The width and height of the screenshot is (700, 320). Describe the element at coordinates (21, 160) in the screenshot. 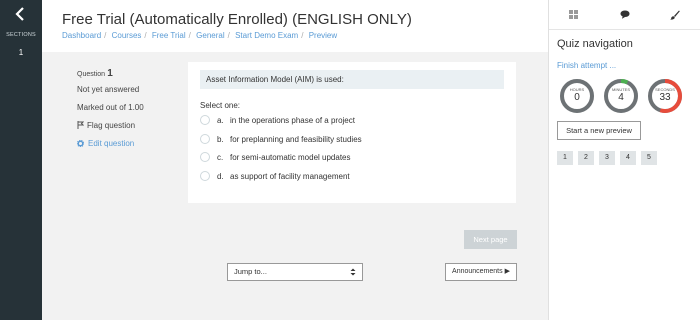

I see `left-sidebar: SECTIONS 1` at that location.